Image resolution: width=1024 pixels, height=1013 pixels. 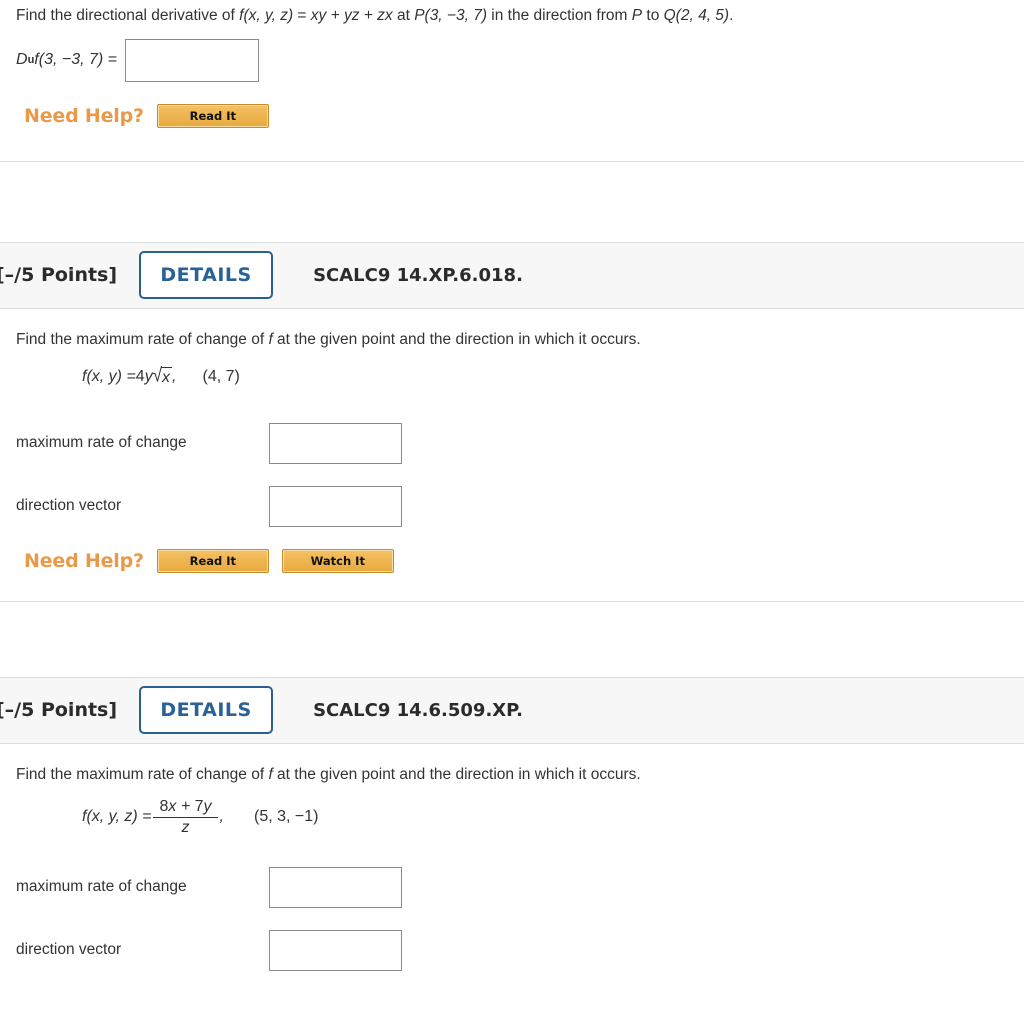 I want to click on question-header-2: [–/5 Points] DETAILS SCALC9 14.XP.6.018., so click(x=512, y=275).